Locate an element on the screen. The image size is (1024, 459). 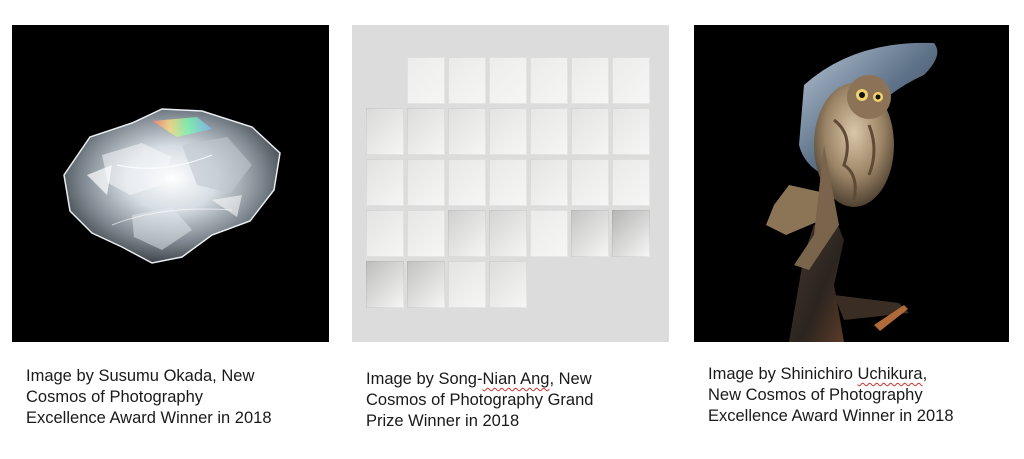
caption-line: Prize Winner in 2018 is located at coordinates (443, 421).